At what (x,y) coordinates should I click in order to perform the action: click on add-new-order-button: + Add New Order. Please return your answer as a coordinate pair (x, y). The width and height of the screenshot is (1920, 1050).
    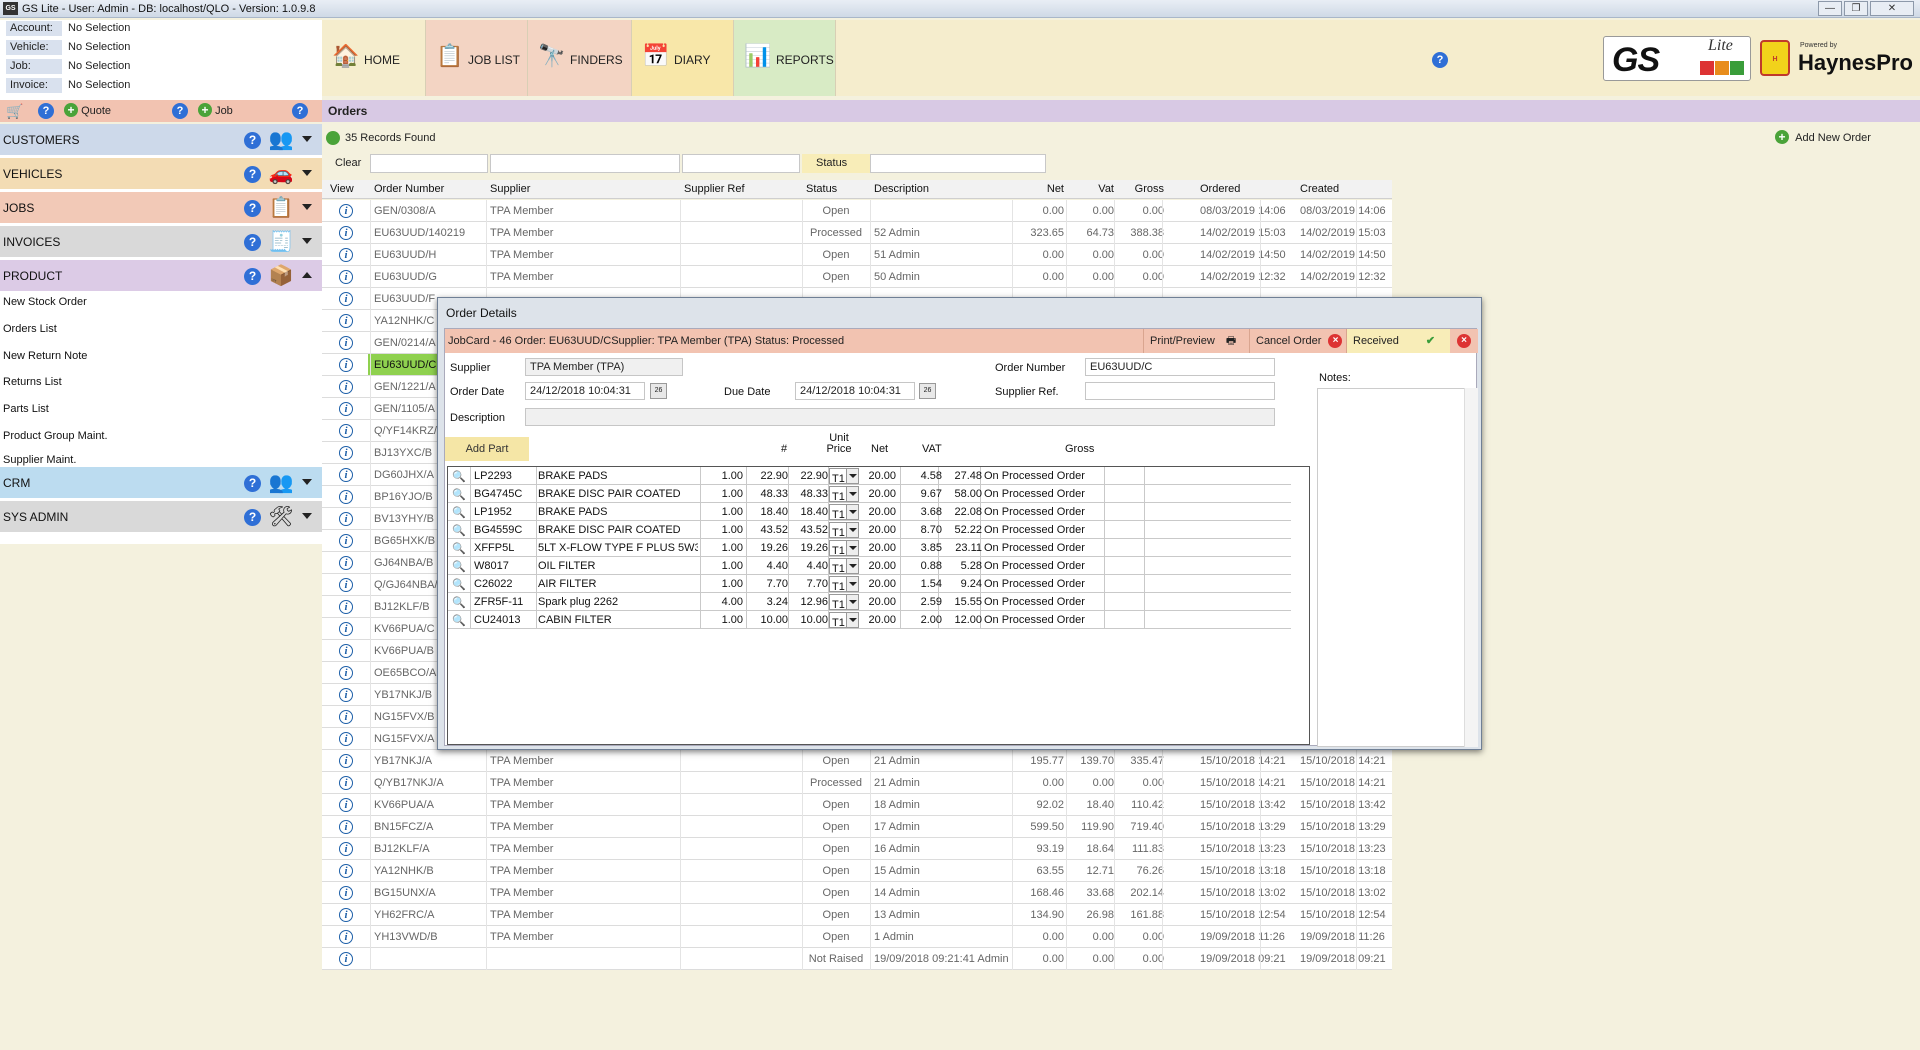
    Looking at the image, I should click on (1823, 137).